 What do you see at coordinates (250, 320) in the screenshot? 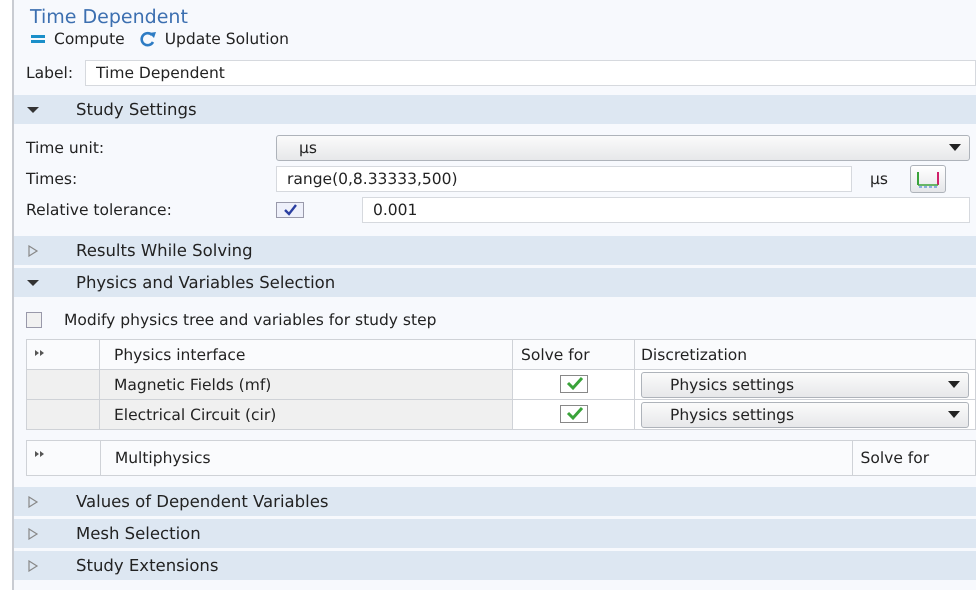
I see `checkbox-label: Modify physics tree and variables for study step` at bounding box center [250, 320].